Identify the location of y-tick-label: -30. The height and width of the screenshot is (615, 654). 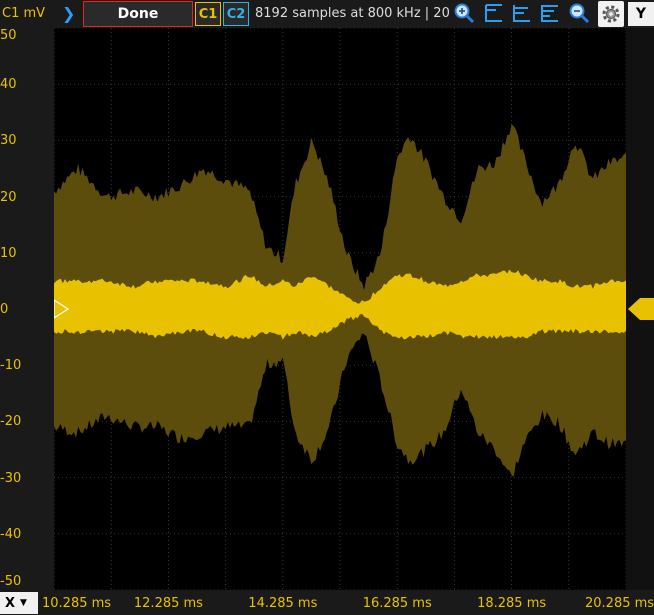
(11, 478).